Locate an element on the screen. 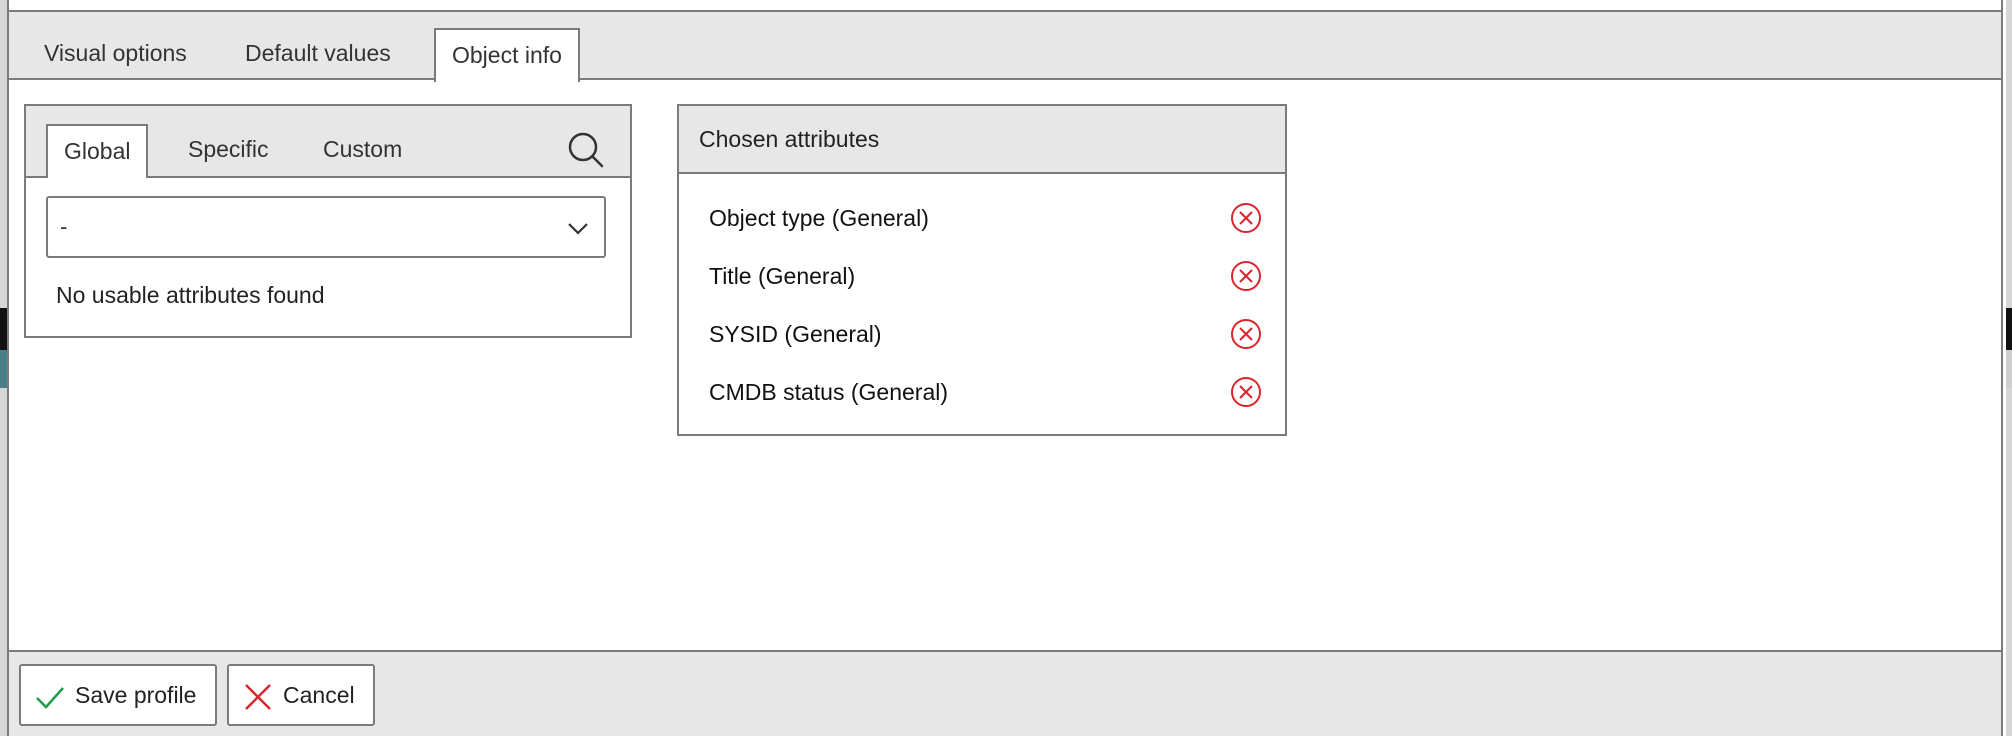  cancel-button: Cancel is located at coordinates (301, 695).